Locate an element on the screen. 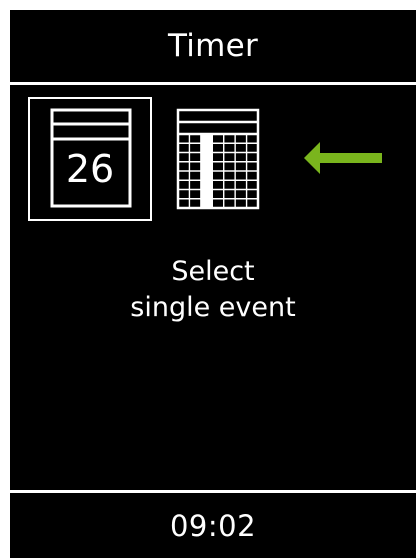  single-event-option: 26 is located at coordinates (90, 159).